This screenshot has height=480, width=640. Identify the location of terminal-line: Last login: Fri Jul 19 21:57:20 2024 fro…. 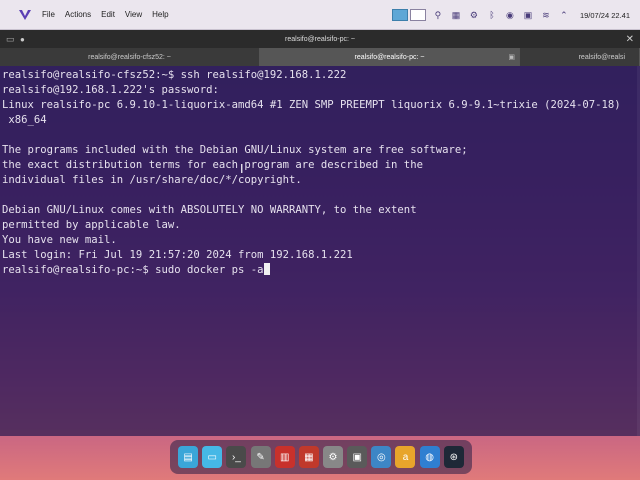
(177, 255).